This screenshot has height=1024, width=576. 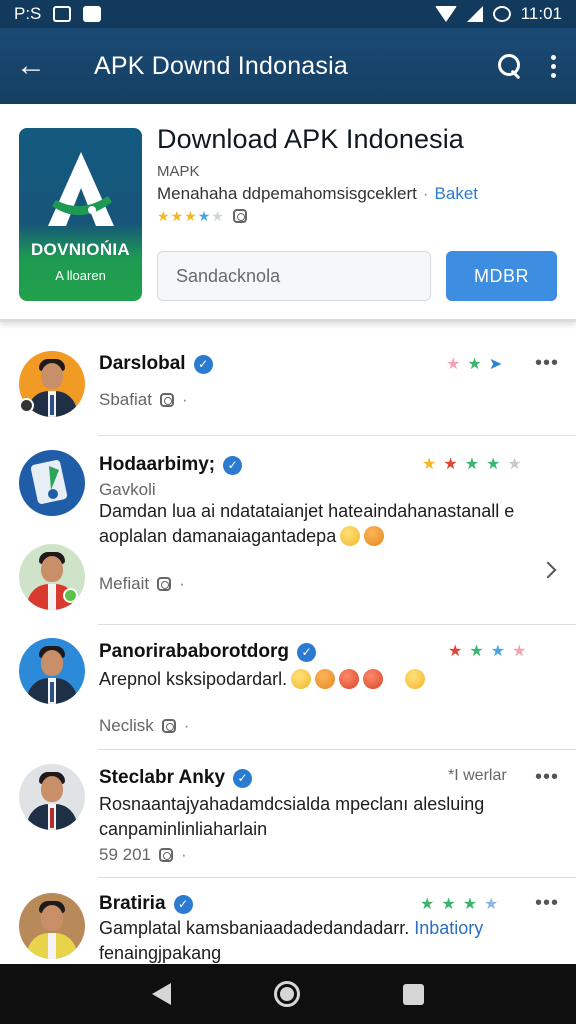 What do you see at coordinates (294, 276) in the screenshot?
I see `search-field: Sandacknola` at bounding box center [294, 276].